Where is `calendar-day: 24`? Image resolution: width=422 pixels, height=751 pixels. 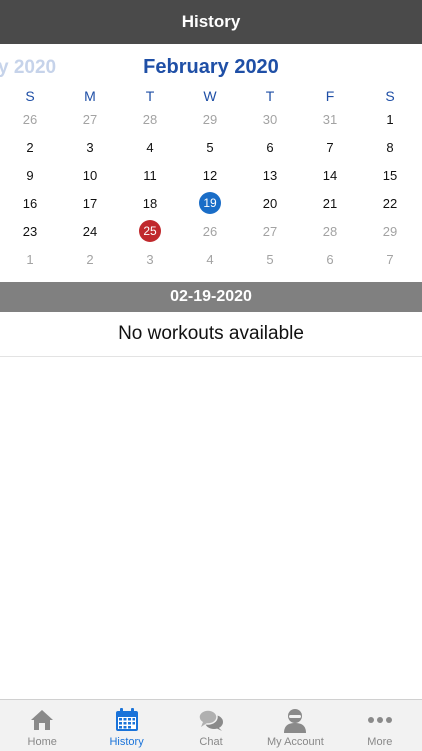
calendar-day: 24 is located at coordinates (90, 231).